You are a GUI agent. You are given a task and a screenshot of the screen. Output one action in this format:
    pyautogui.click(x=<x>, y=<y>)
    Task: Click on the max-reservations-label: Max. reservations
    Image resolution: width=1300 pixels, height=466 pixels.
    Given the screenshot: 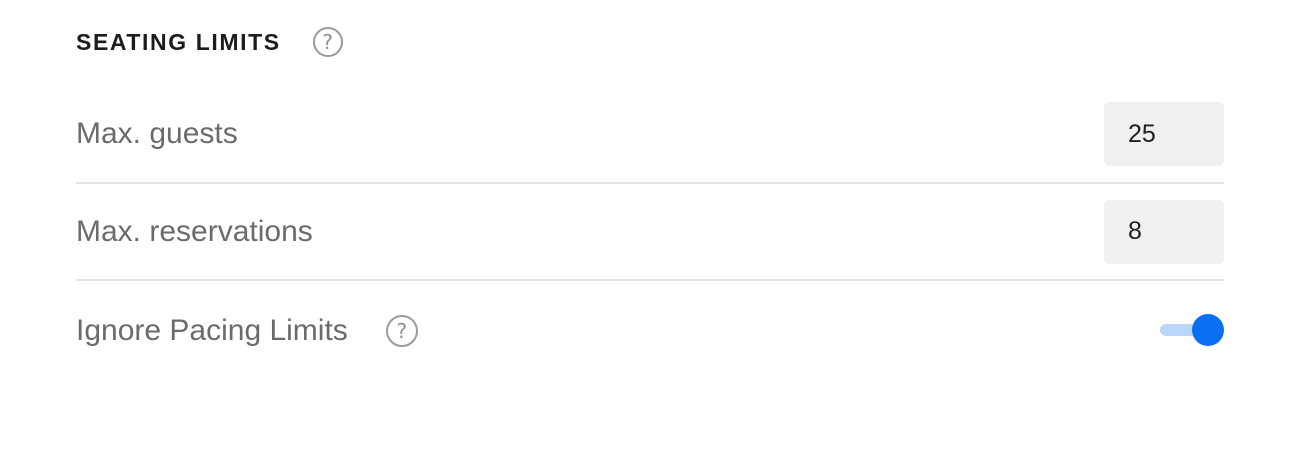 What is the action you would take?
    pyautogui.click(x=194, y=231)
    